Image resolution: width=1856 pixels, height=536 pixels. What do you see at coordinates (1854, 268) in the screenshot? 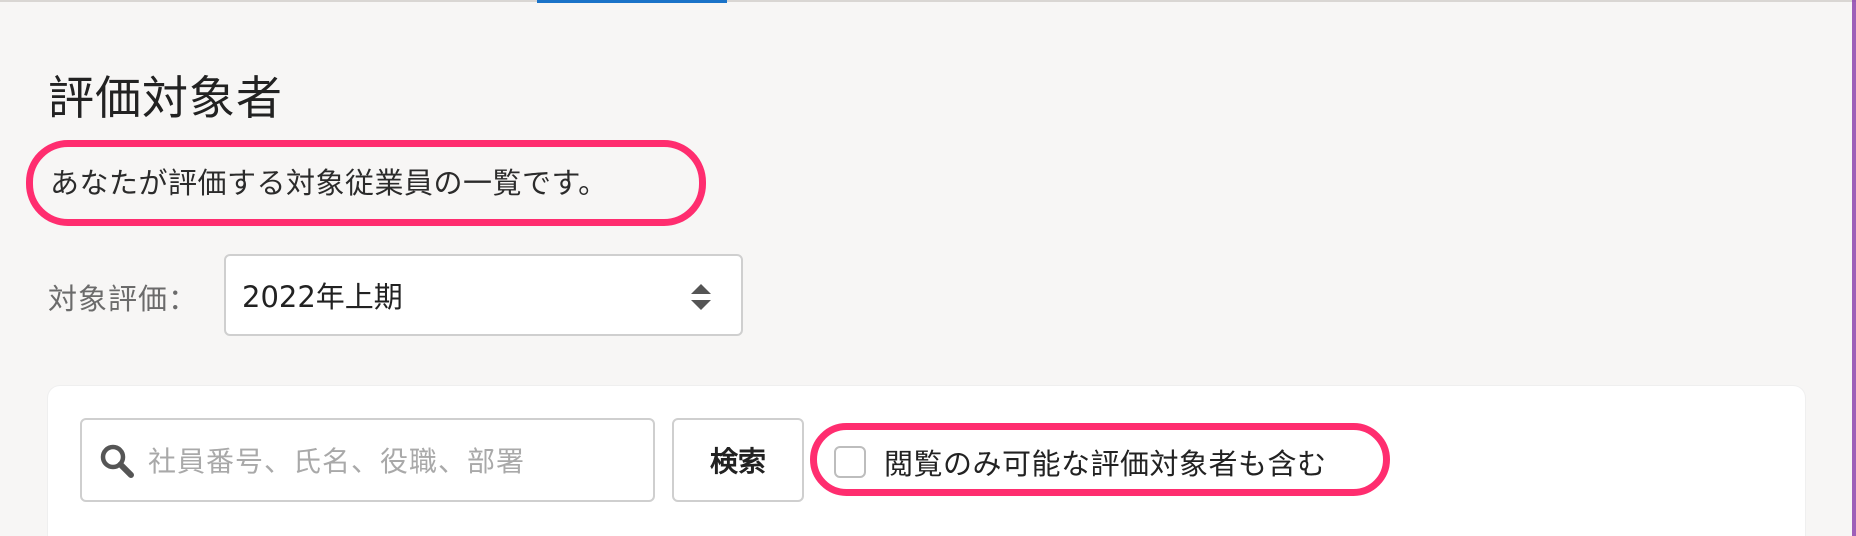
I see `window-edge` at bounding box center [1854, 268].